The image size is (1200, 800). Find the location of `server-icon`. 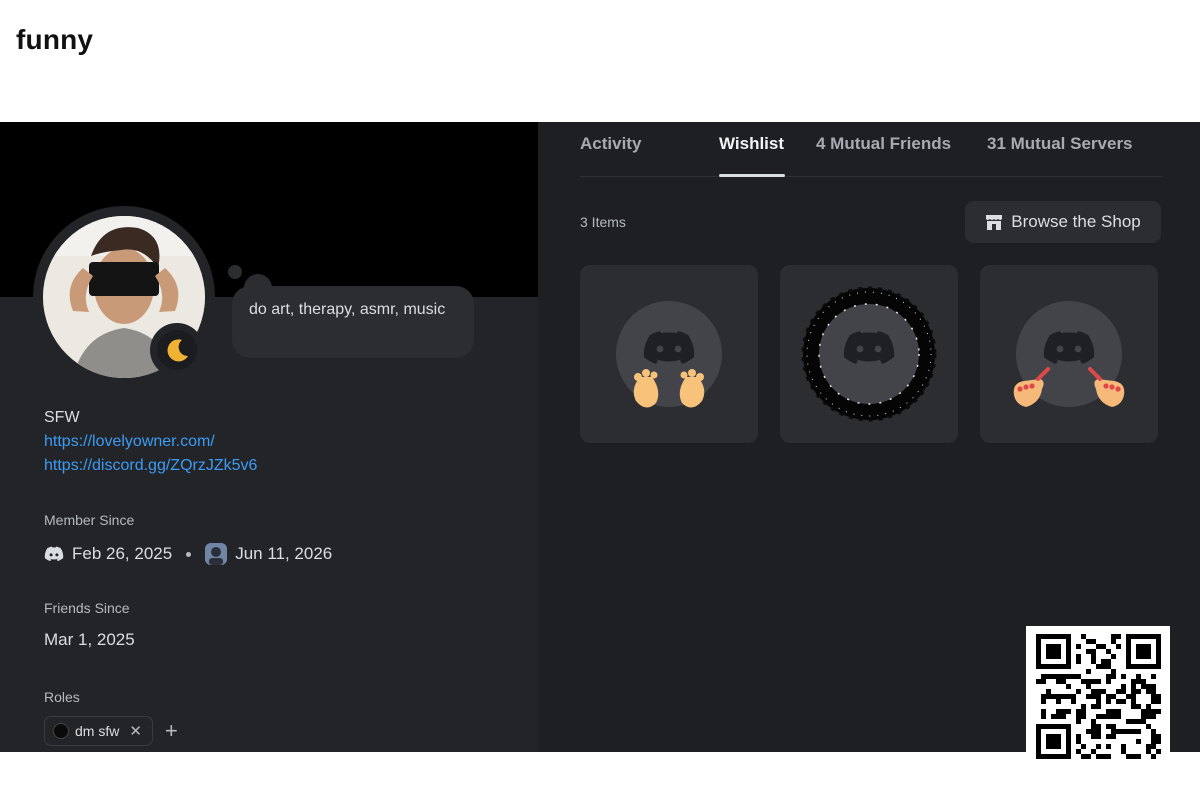

server-icon is located at coordinates (216, 554).